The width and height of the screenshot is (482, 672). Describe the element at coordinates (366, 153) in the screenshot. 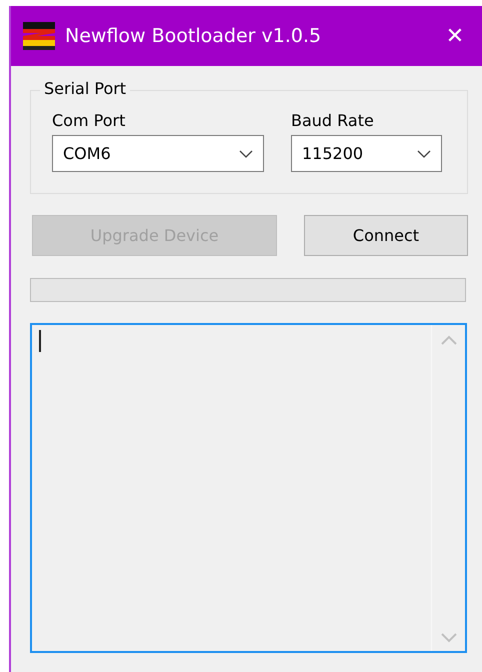

I see `dropdown: 115200` at that location.